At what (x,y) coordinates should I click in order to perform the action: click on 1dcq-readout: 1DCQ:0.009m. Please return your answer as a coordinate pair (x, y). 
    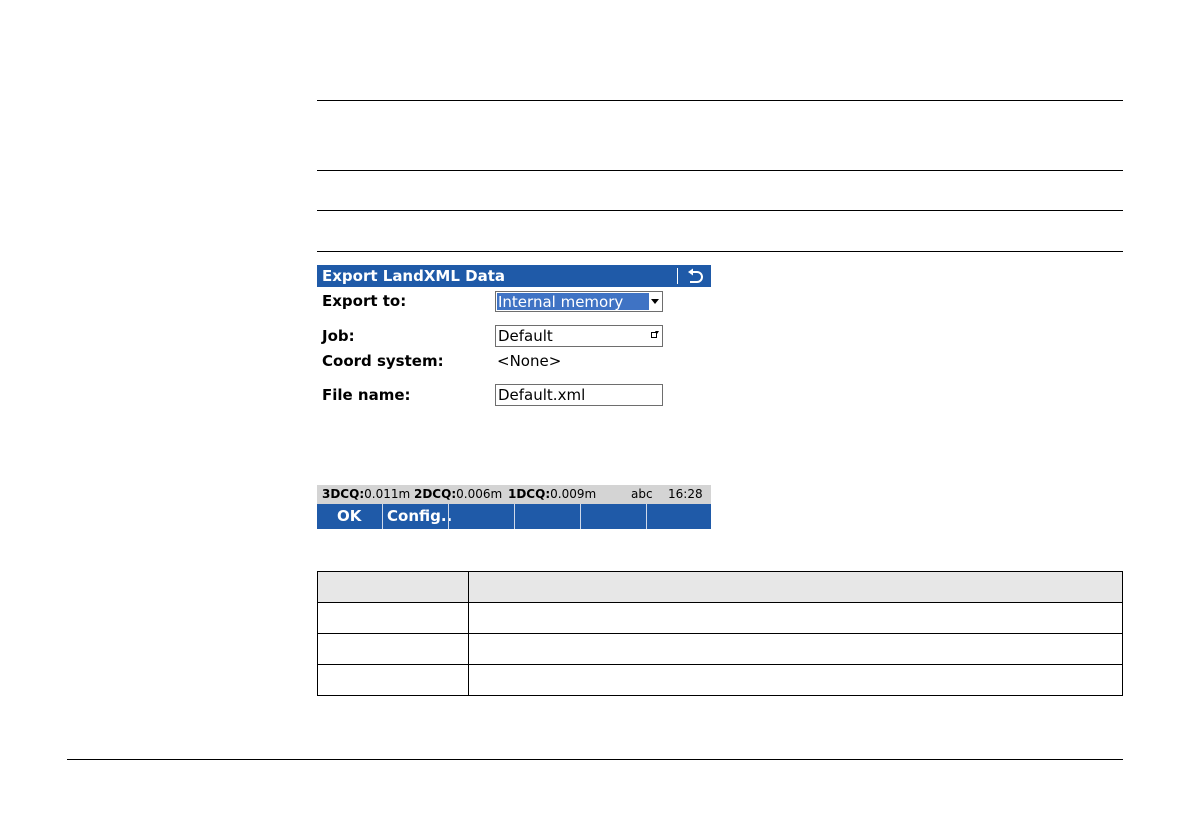
    Looking at the image, I should click on (552, 494).